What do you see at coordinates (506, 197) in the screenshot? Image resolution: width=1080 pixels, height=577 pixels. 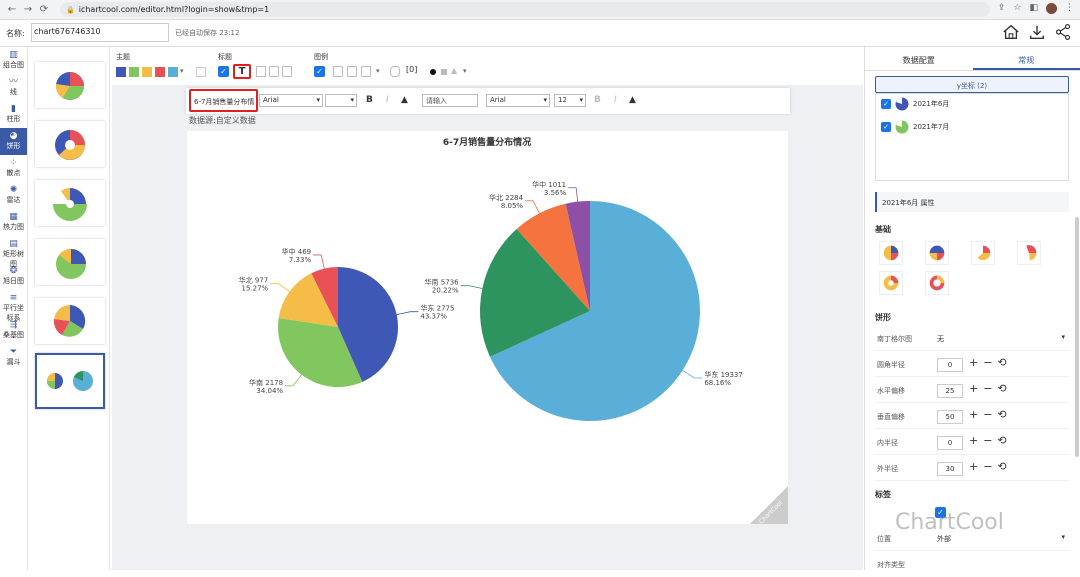 I see `slice-label: 华北 2284` at bounding box center [506, 197].